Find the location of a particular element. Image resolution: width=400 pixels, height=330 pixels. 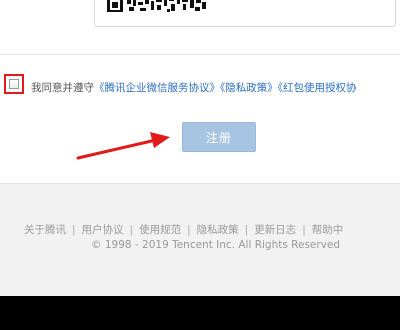

qr-code-image is located at coordinates (157, 9).